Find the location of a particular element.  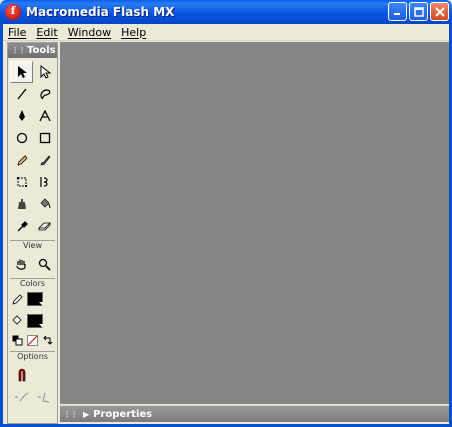

close-button is located at coordinates (439, 11).